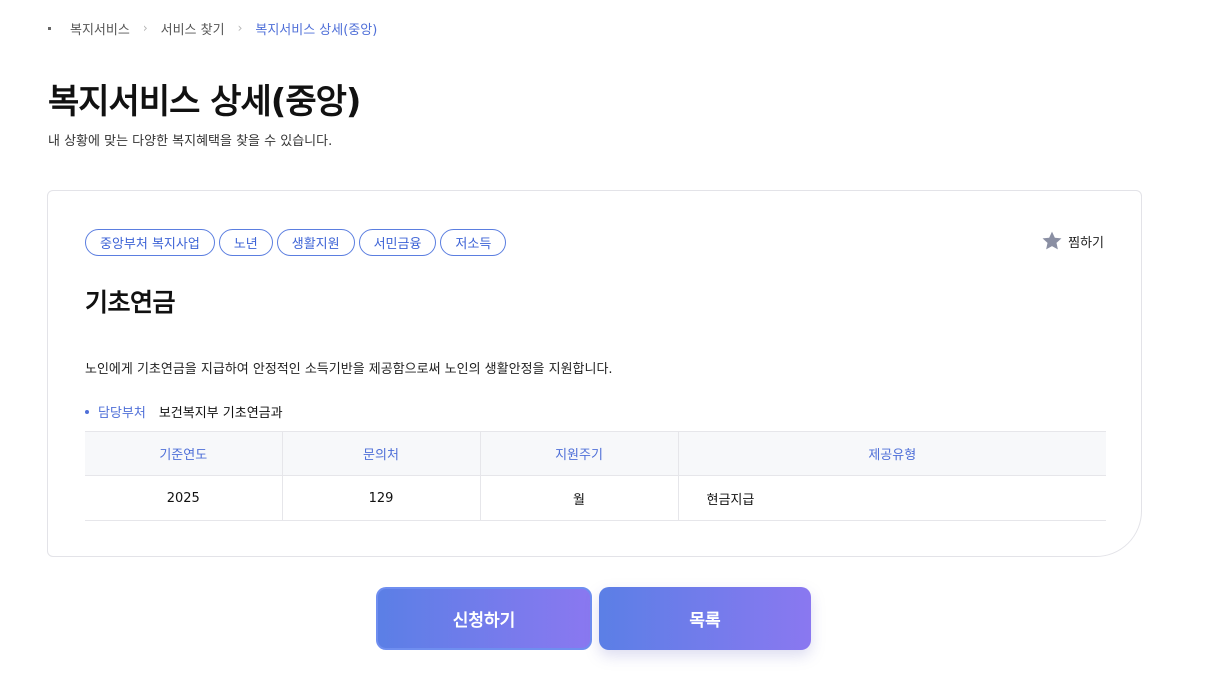  Describe the element at coordinates (220, 413) in the screenshot. I see `department-value: 보건복지부 기초연금과` at that location.